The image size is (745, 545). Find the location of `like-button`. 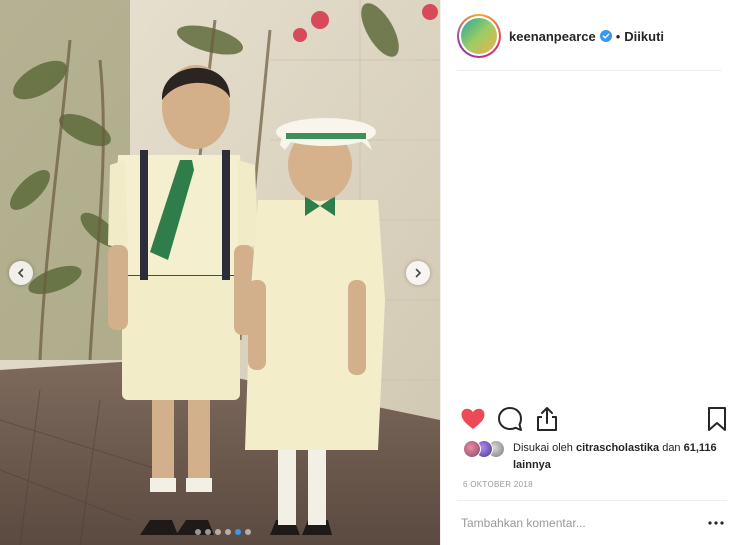

like-button is located at coordinates (473, 419).